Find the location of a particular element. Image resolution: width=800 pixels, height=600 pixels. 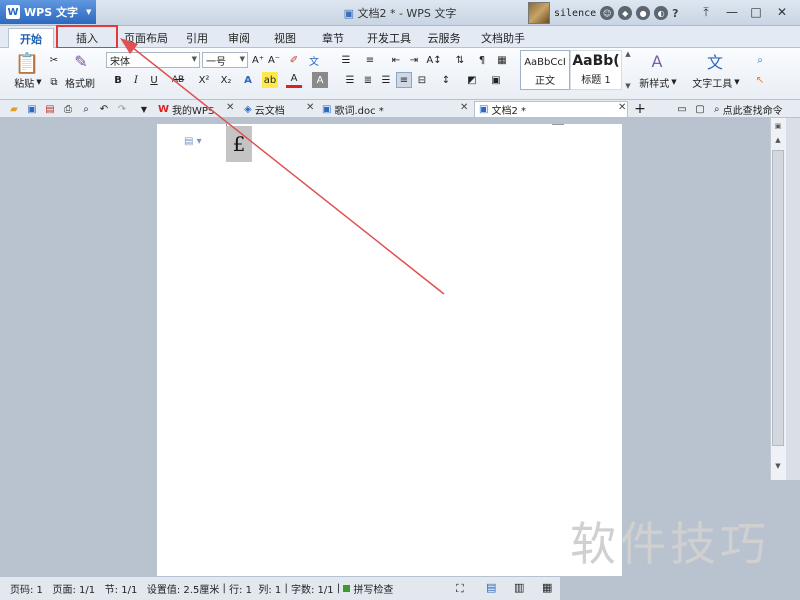

tab-section: 章节 is located at coordinates (333, 38).